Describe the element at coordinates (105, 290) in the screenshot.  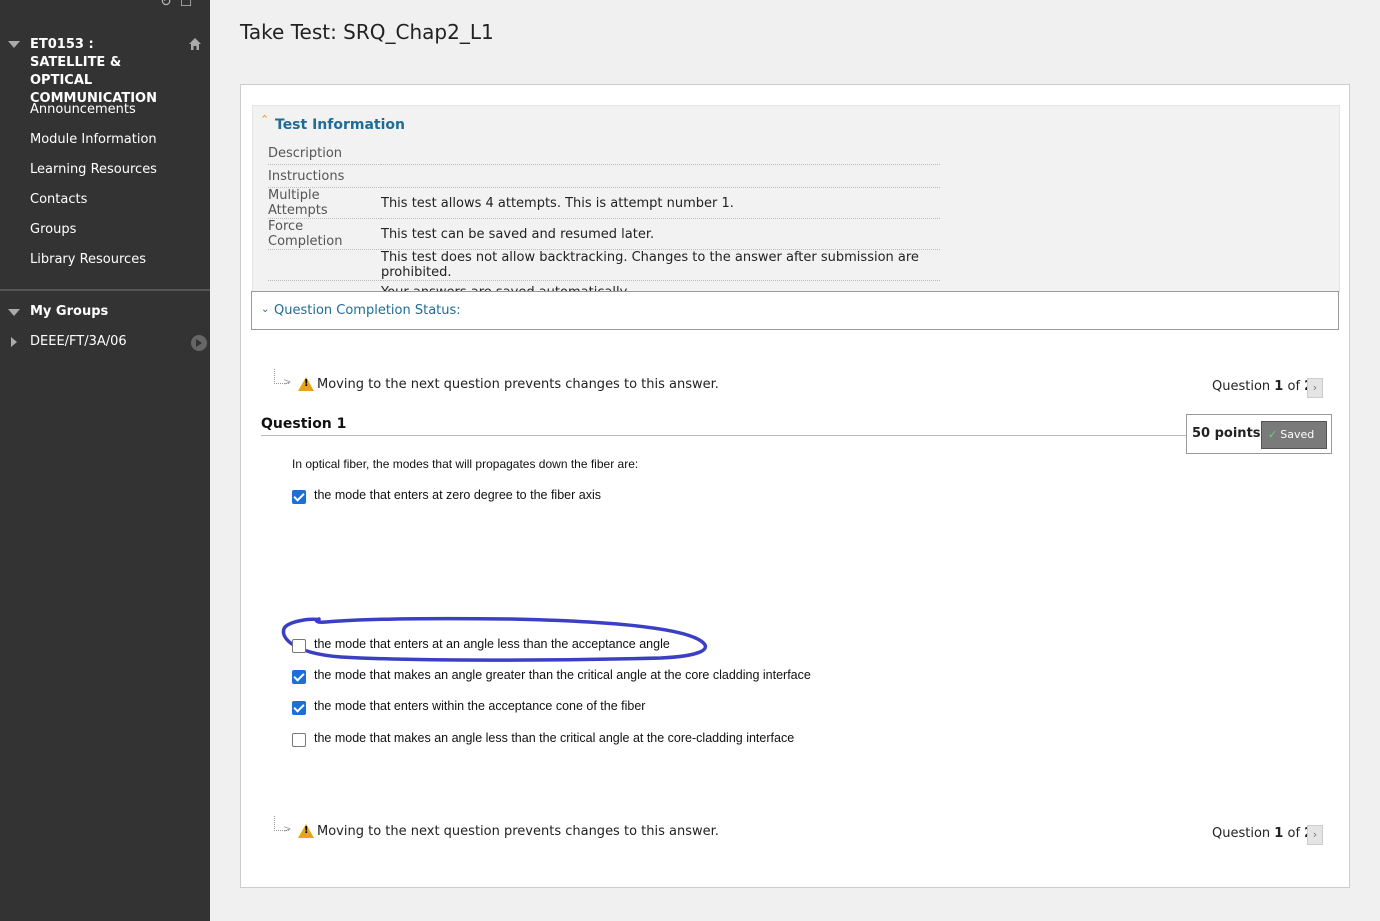
I see `sidebar-divider` at that location.